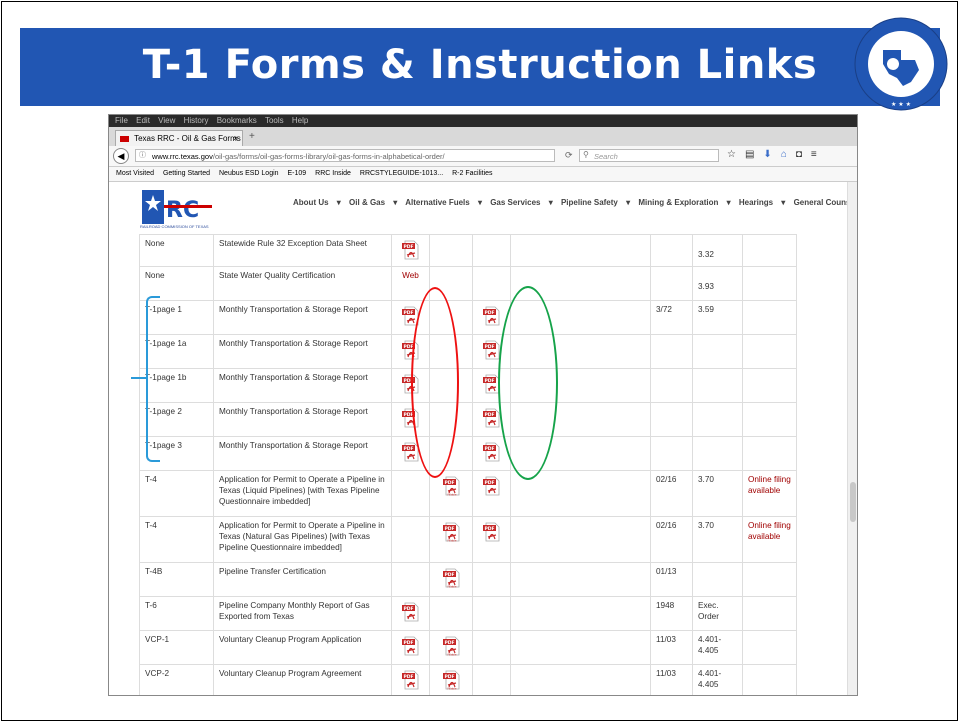  What do you see at coordinates (174, 226) in the screenshot?
I see `logo-subtitle: RAILROAD COMMISSION OF TEXAS` at bounding box center [174, 226].